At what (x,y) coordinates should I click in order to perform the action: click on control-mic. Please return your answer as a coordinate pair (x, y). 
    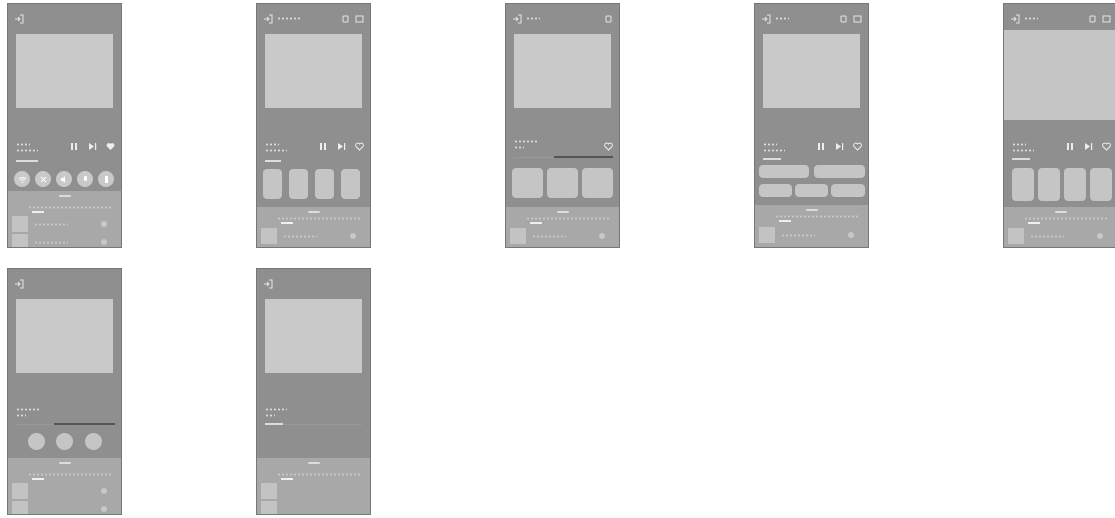
    Looking at the image, I should click on (85, 179).